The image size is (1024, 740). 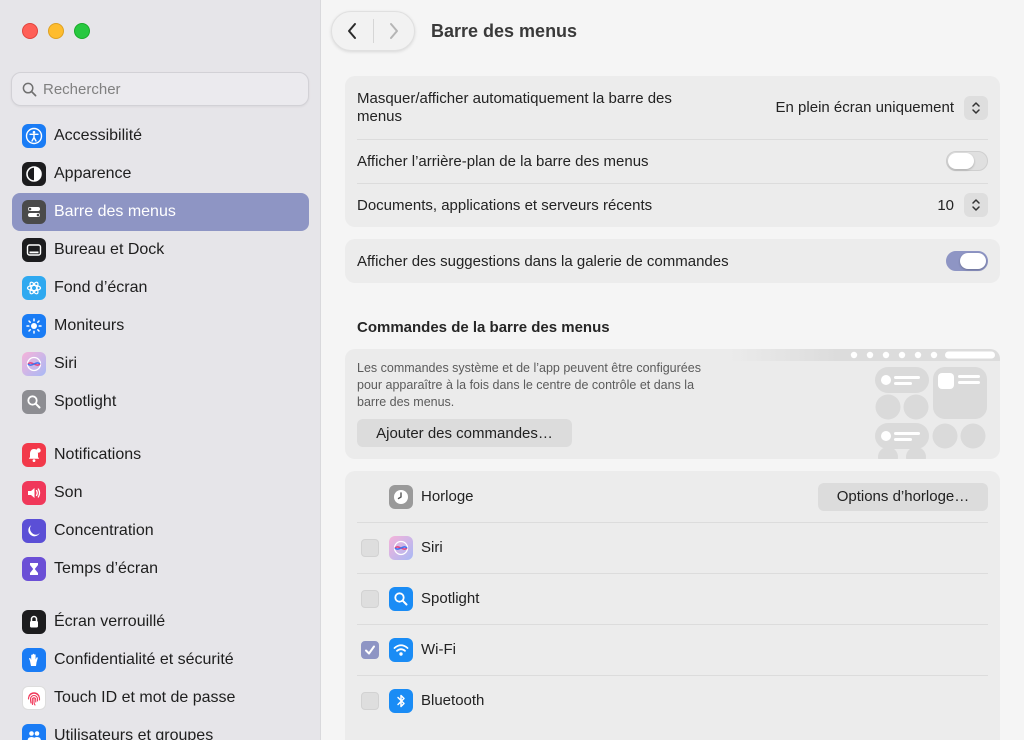 I want to click on sidebar-item-siri: Siri, so click(x=160, y=364).